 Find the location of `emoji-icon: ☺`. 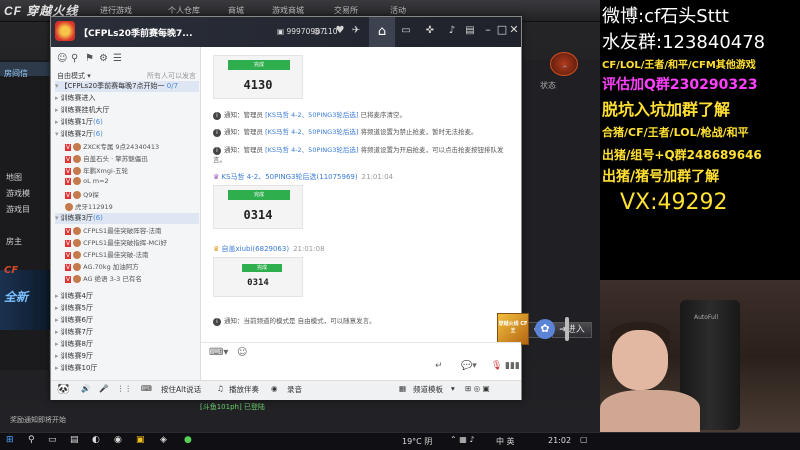

emoji-icon: ☺ is located at coordinates (242, 352).